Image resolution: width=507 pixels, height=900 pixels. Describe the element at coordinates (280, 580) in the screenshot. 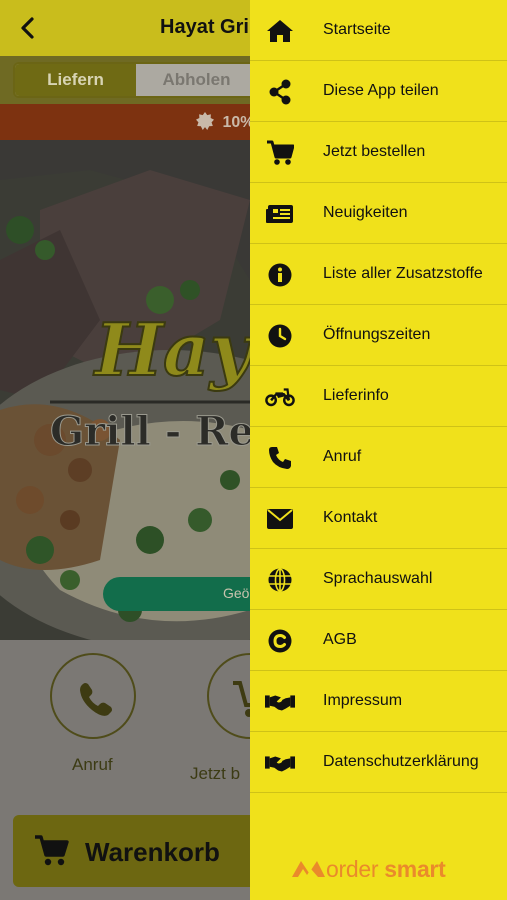

I see `globe-icon` at that location.